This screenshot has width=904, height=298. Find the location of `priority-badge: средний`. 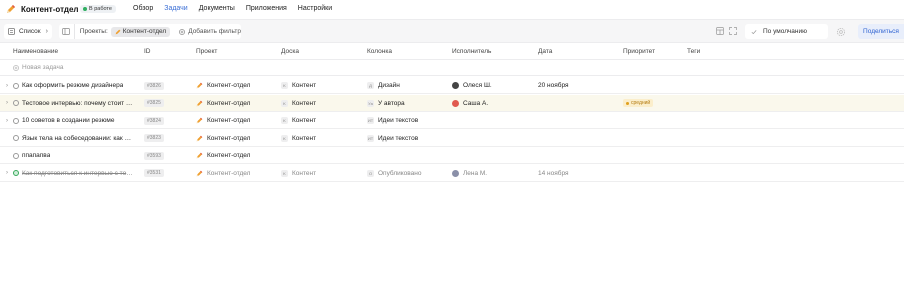

priority-badge: средний is located at coordinates (638, 103).